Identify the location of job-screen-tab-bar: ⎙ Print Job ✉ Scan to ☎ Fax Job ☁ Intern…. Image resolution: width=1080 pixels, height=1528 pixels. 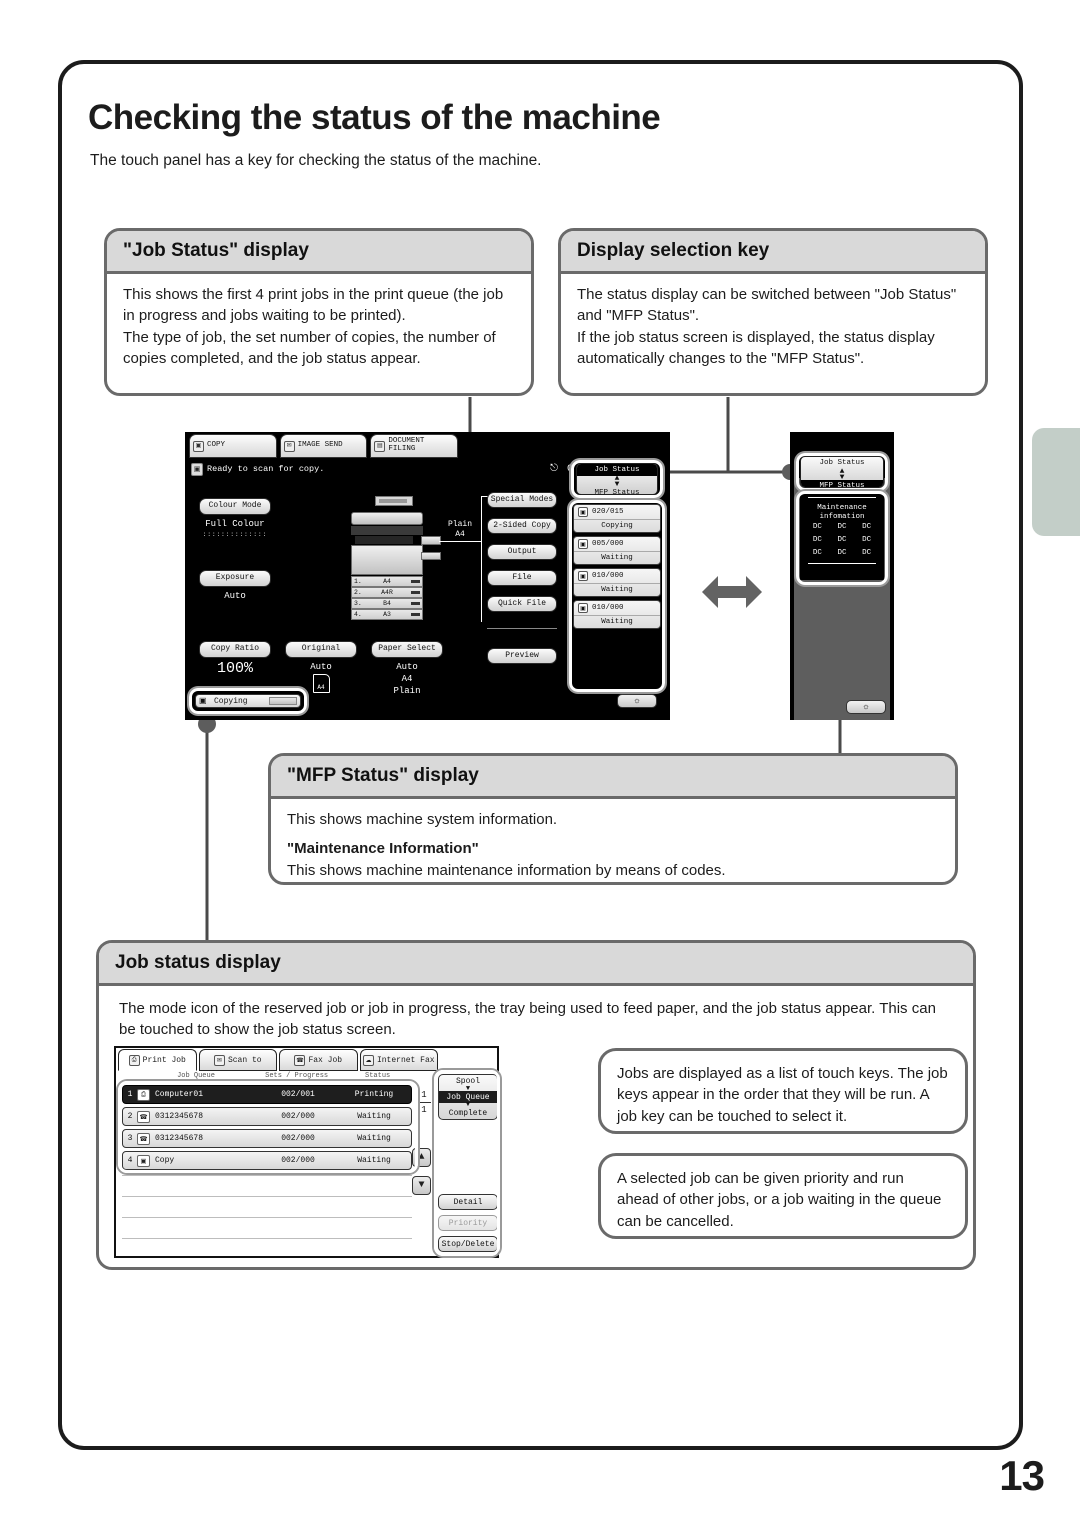
(278, 1060).